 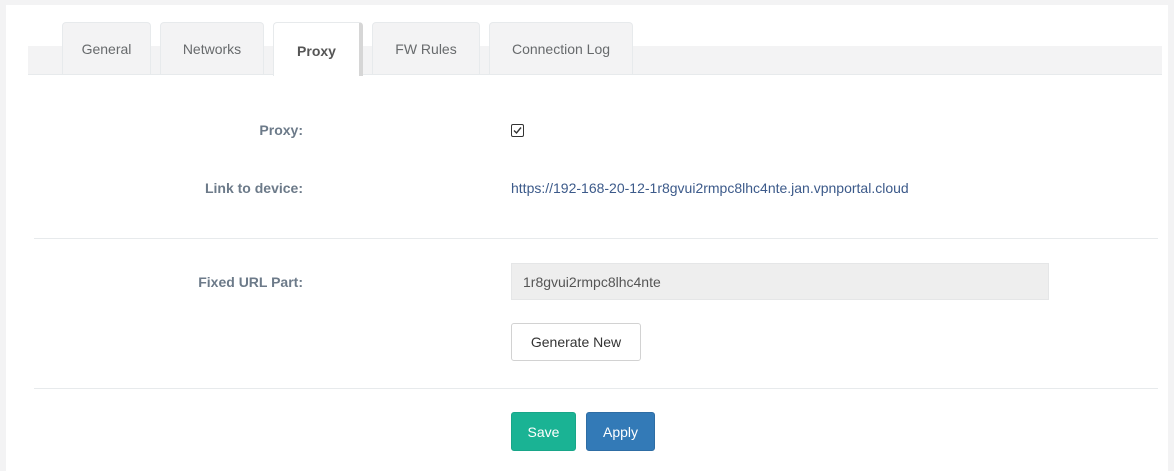 I want to click on fixed-url-input, so click(x=780, y=281).